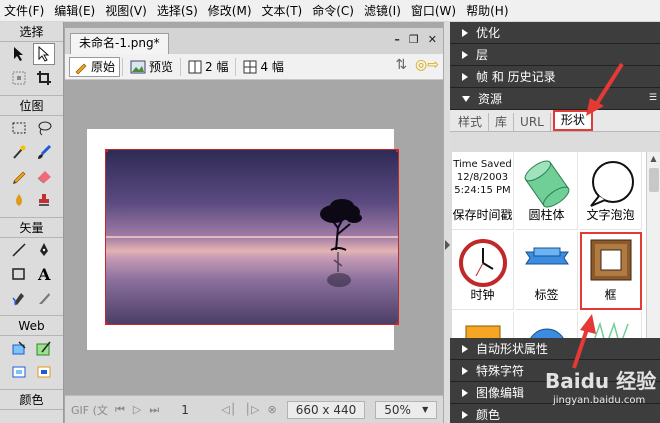 The height and width of the screenshot is (423, 660). Describe the element at coordinates (482, 164) in the screenshot. I see `timestamp-line1: Time Saved` at that location.